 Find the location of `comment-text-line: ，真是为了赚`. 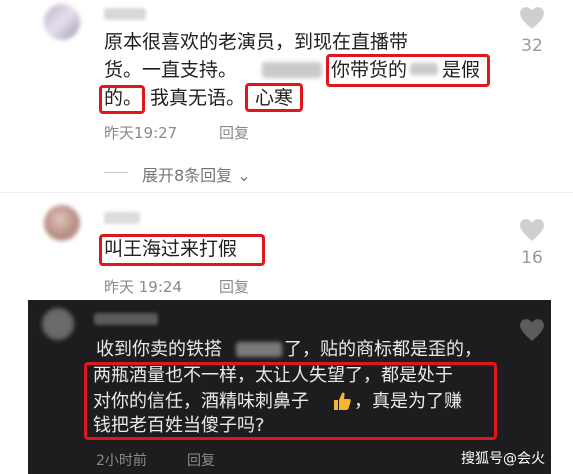

comment-text-line: ，真是为了赚 is located at coordinates (408, 401).